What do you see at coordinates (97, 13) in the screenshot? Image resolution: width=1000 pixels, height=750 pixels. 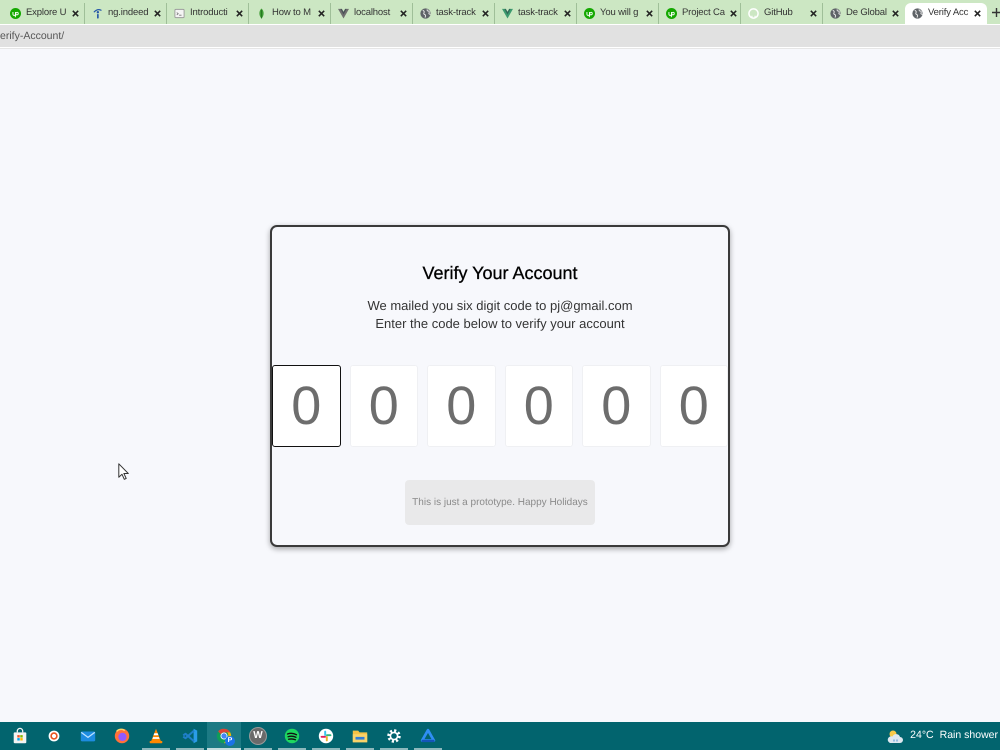 I see `pin-logo-icon` at bounding box center [97, 13].